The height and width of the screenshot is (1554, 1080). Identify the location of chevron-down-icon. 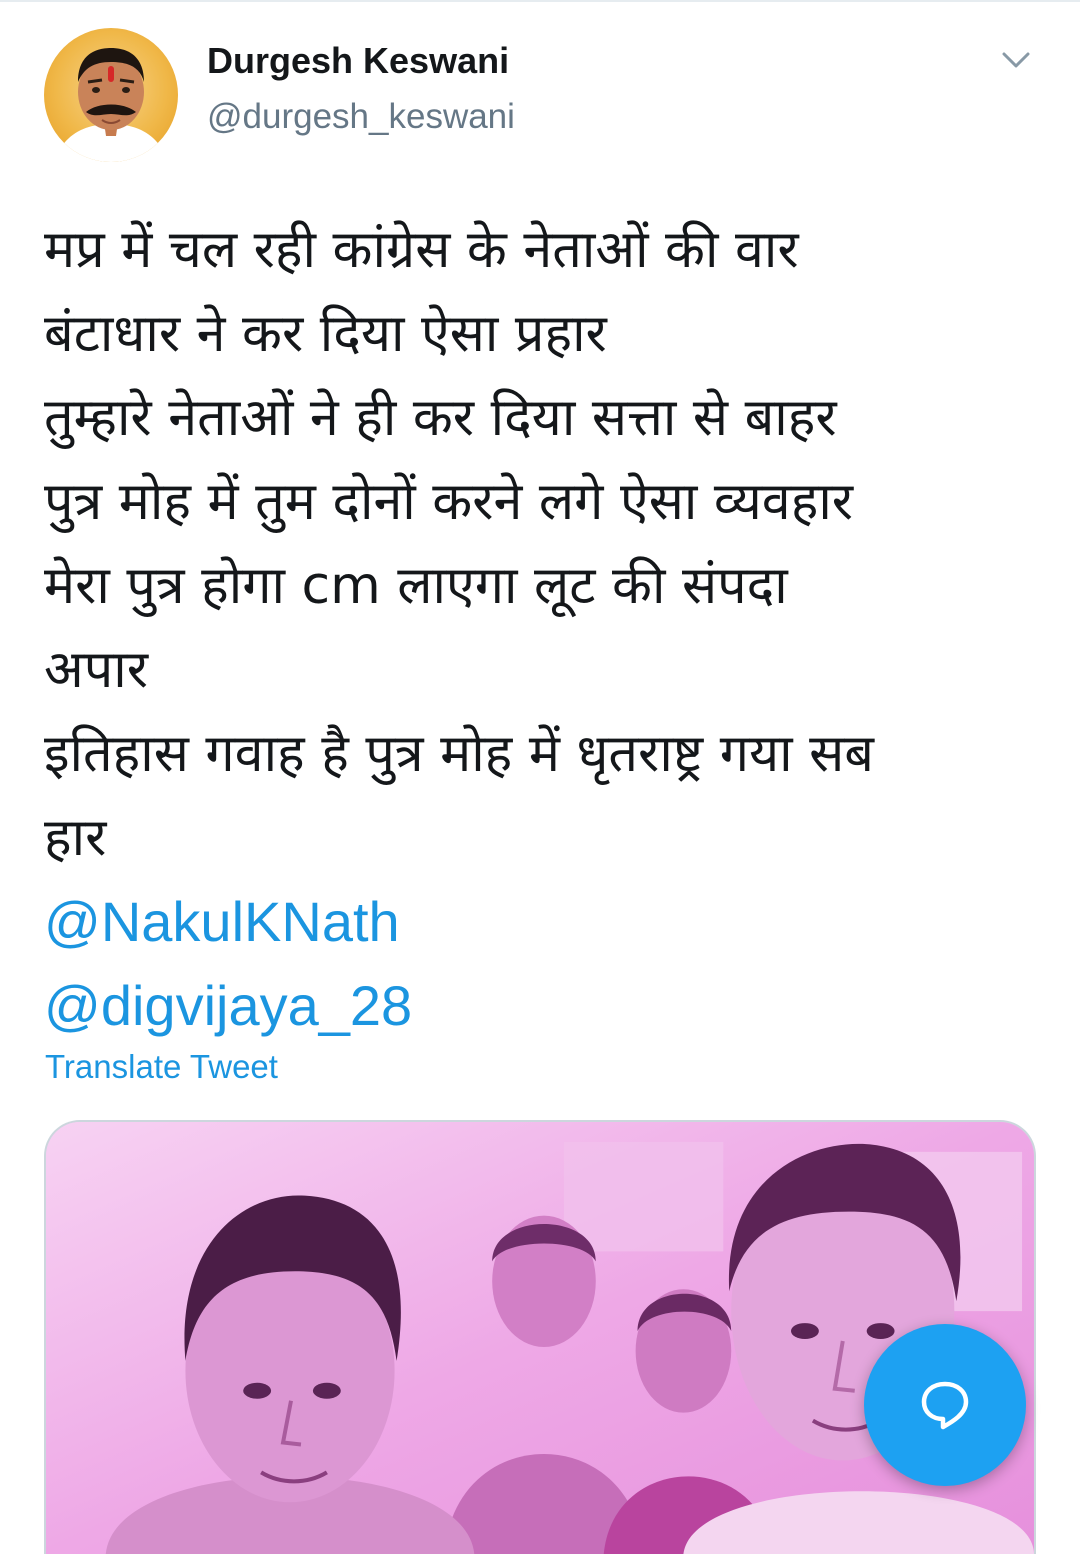
(1016, 60).